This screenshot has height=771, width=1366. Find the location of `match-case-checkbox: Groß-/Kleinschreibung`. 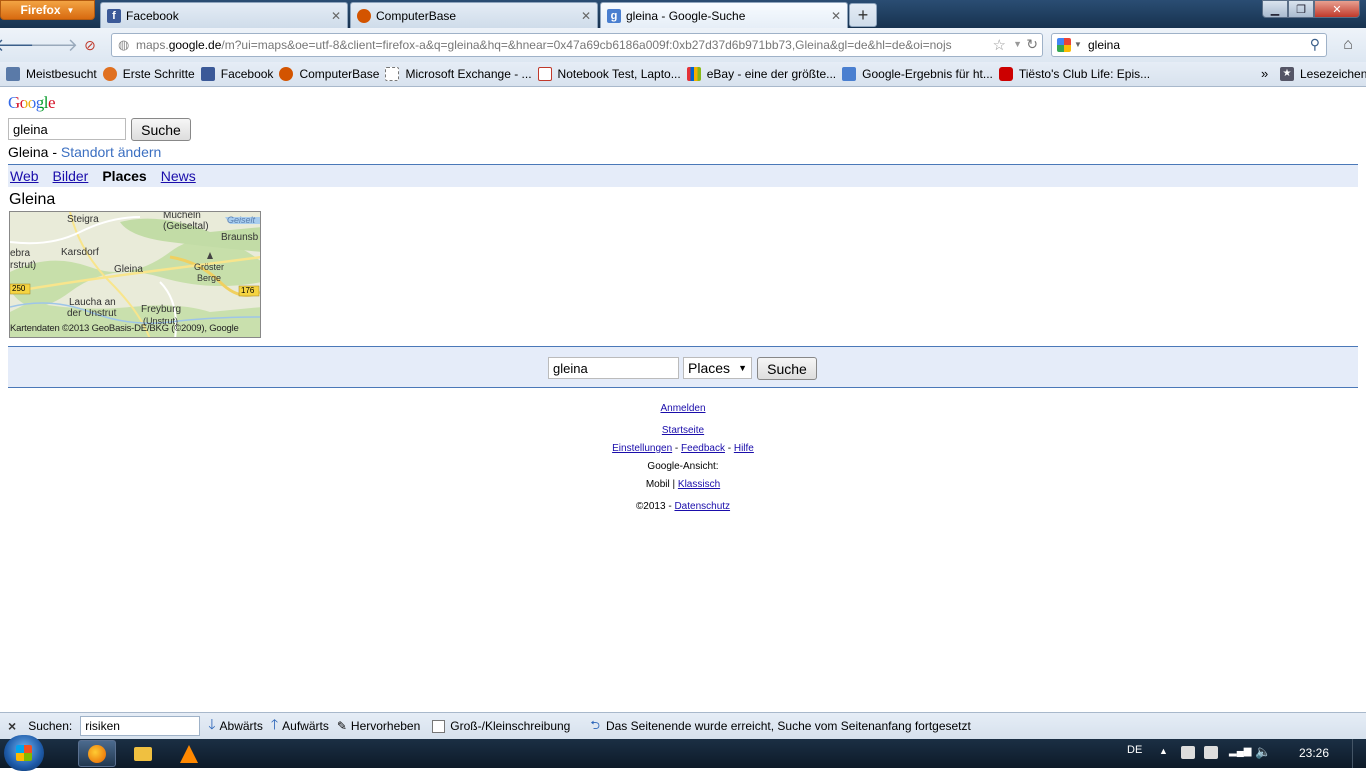

match-case-checkbox: Groß-/Kleinschreibung is located at coordinates (501, 726).